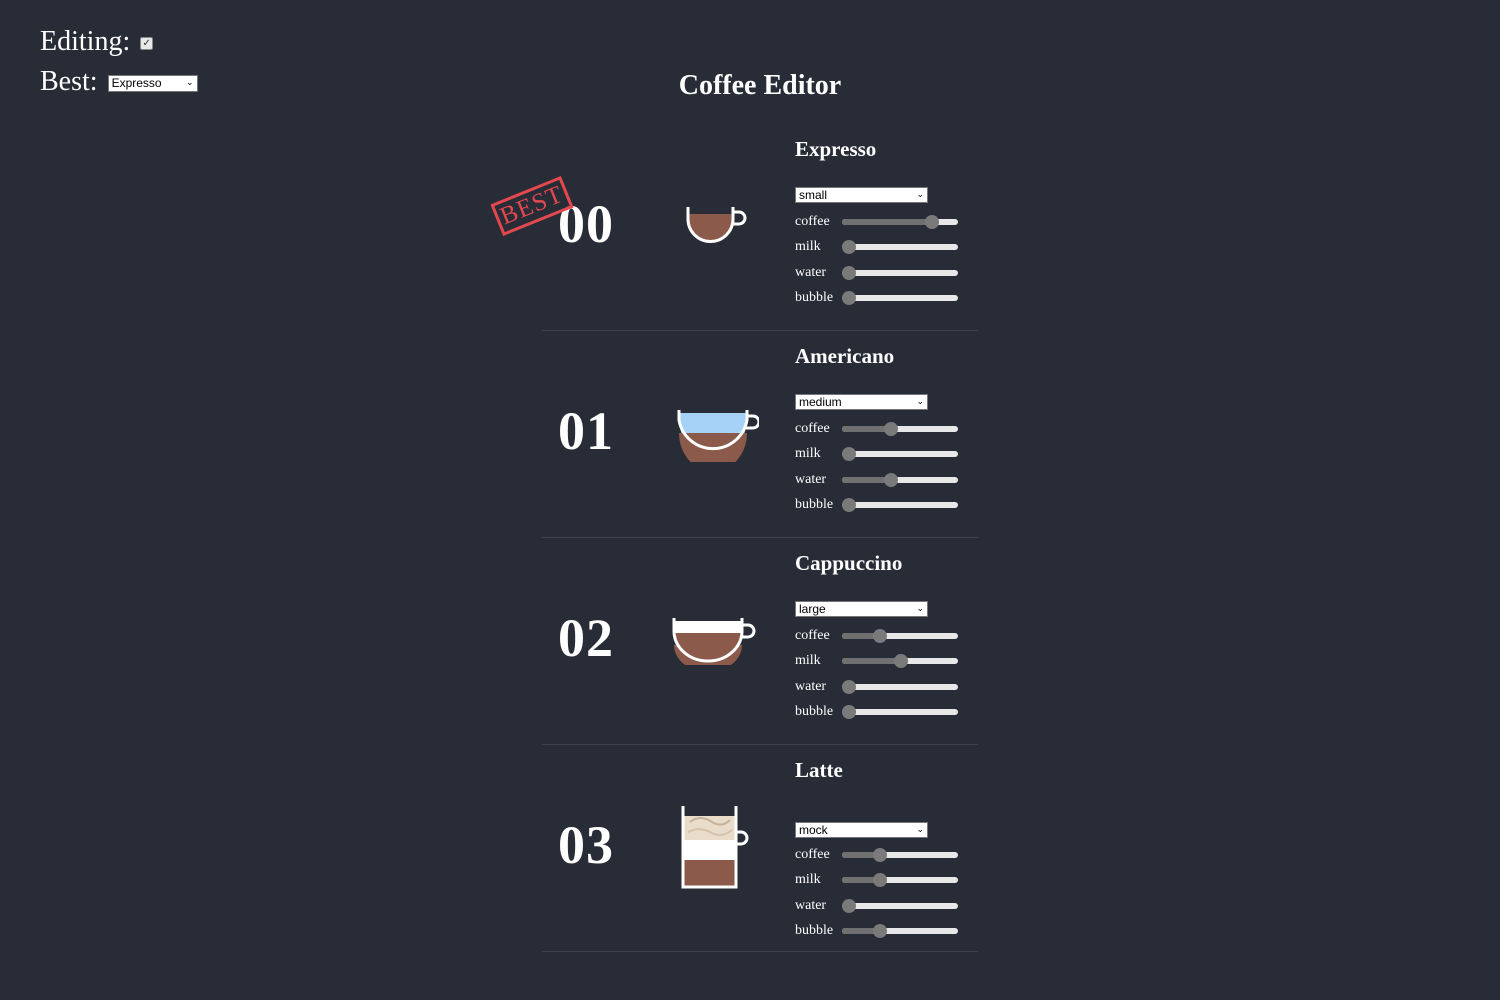 This screenshot has height=1000, width=1500. I want to click on size-select: medium ⌄, so click(861, 402).